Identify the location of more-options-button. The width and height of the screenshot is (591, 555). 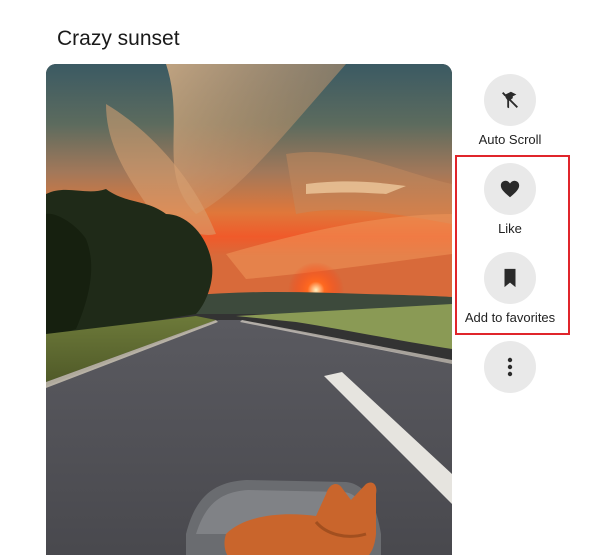
(510, 367).